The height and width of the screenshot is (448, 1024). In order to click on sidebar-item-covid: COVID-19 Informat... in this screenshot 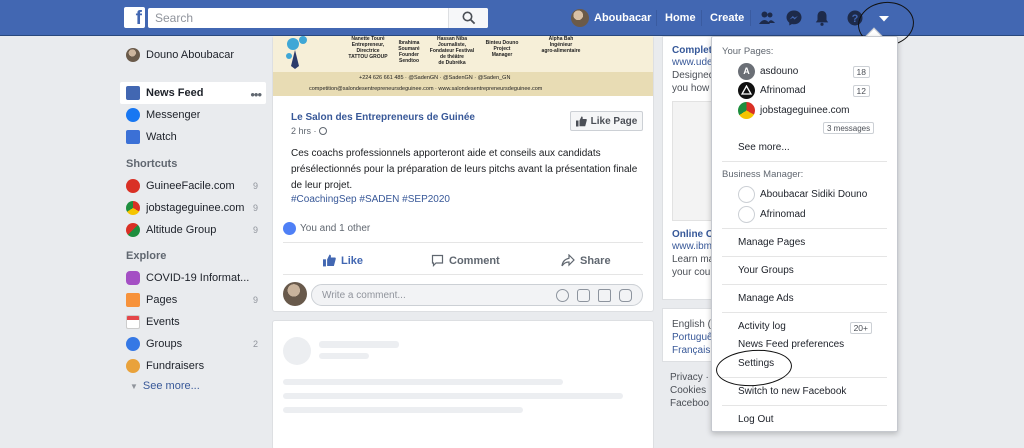, I will do `click(193, 278)`.